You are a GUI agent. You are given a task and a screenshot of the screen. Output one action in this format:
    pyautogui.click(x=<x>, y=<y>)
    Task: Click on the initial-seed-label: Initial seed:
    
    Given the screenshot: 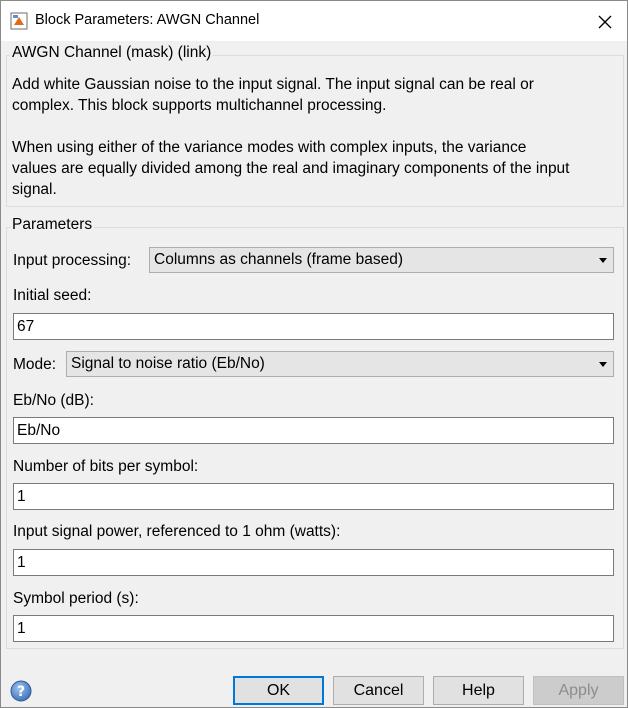 What is the action you would take?
    pyautogui.click(x=52, y=295)
    